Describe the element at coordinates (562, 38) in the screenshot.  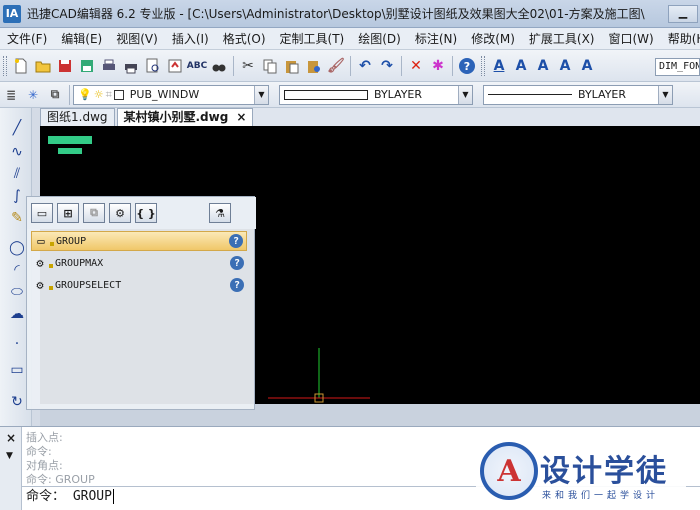
I see `menu-extension-tools: 扩展工具(X)` at that location.